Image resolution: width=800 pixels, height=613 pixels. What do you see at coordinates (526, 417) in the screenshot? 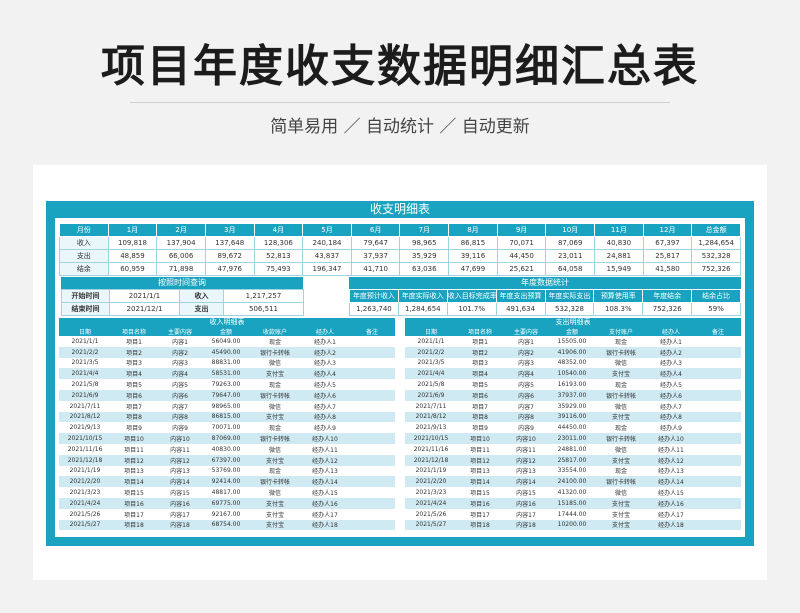
I see `table-cell: 内容8` at bounding box center [526, 417].